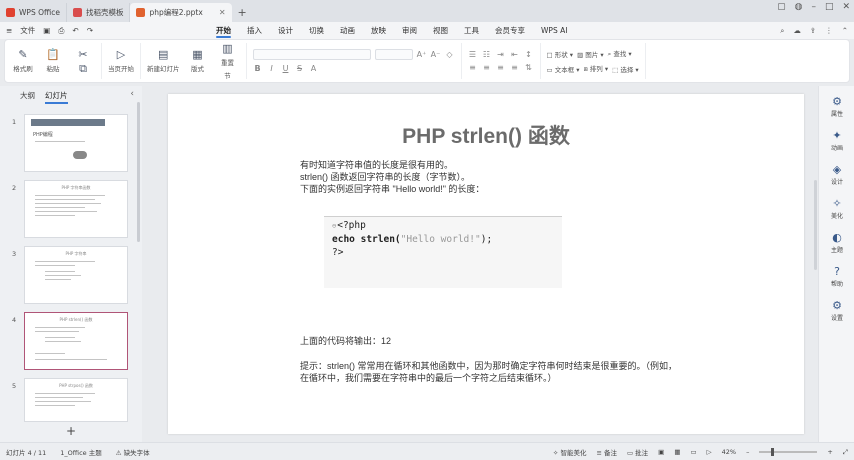  I want to click on user-icon: ◍, so click(799, 7).